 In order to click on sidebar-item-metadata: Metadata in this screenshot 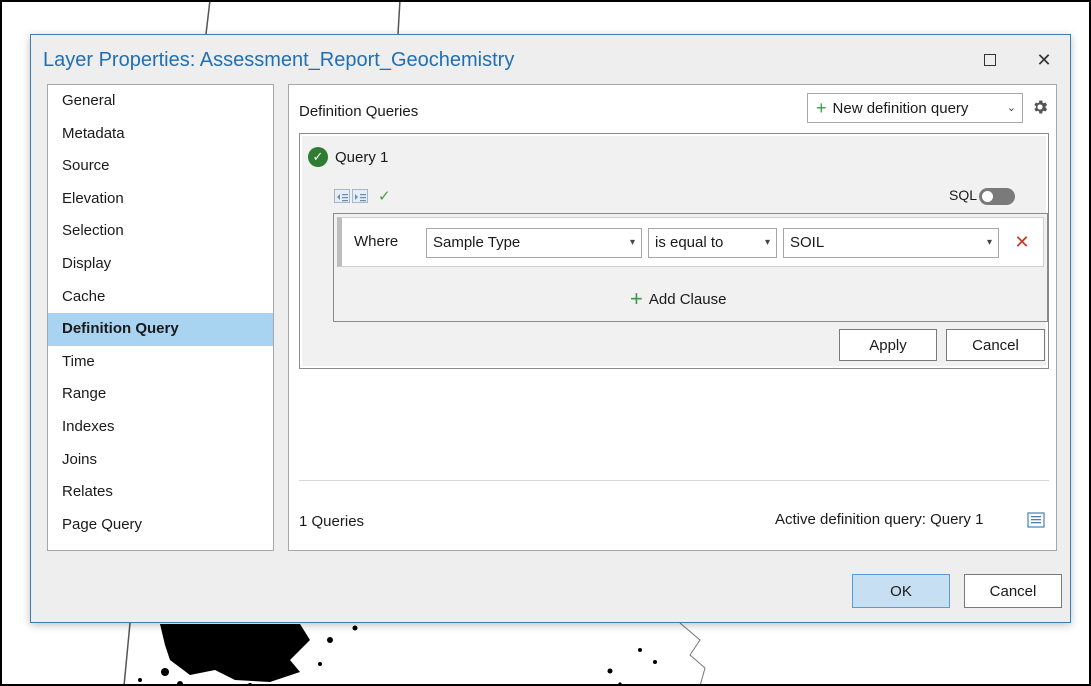, I will do `click(160, 134)`.